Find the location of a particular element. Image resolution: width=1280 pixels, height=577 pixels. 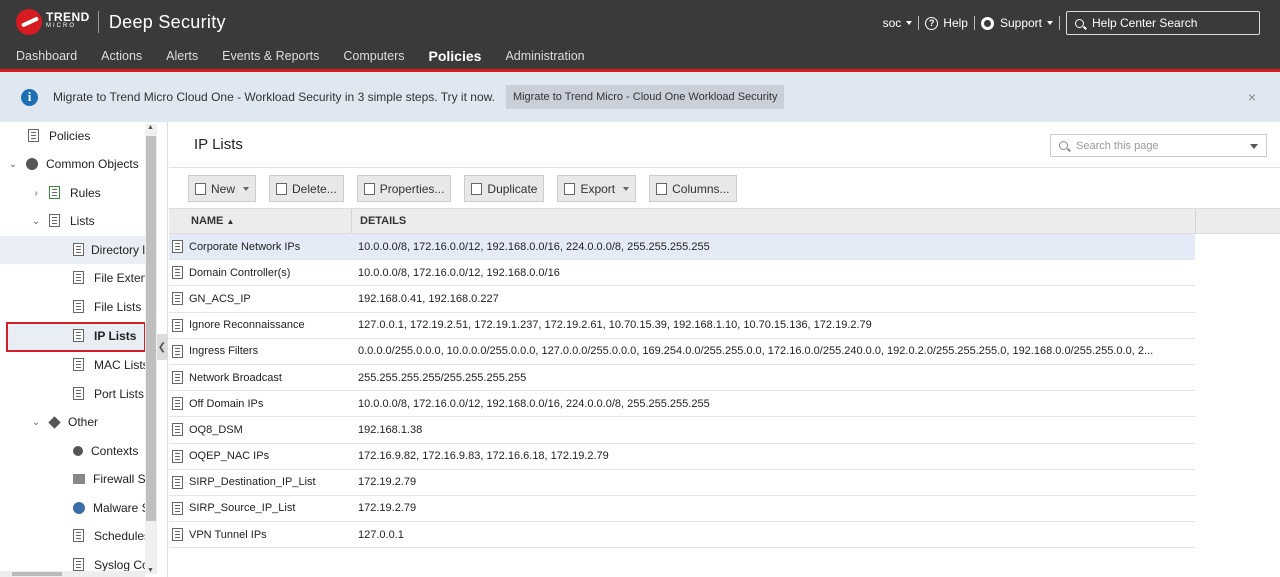

trend-micro-logo: TREND MICRO Deep Security is located at coordinates (121, 22).